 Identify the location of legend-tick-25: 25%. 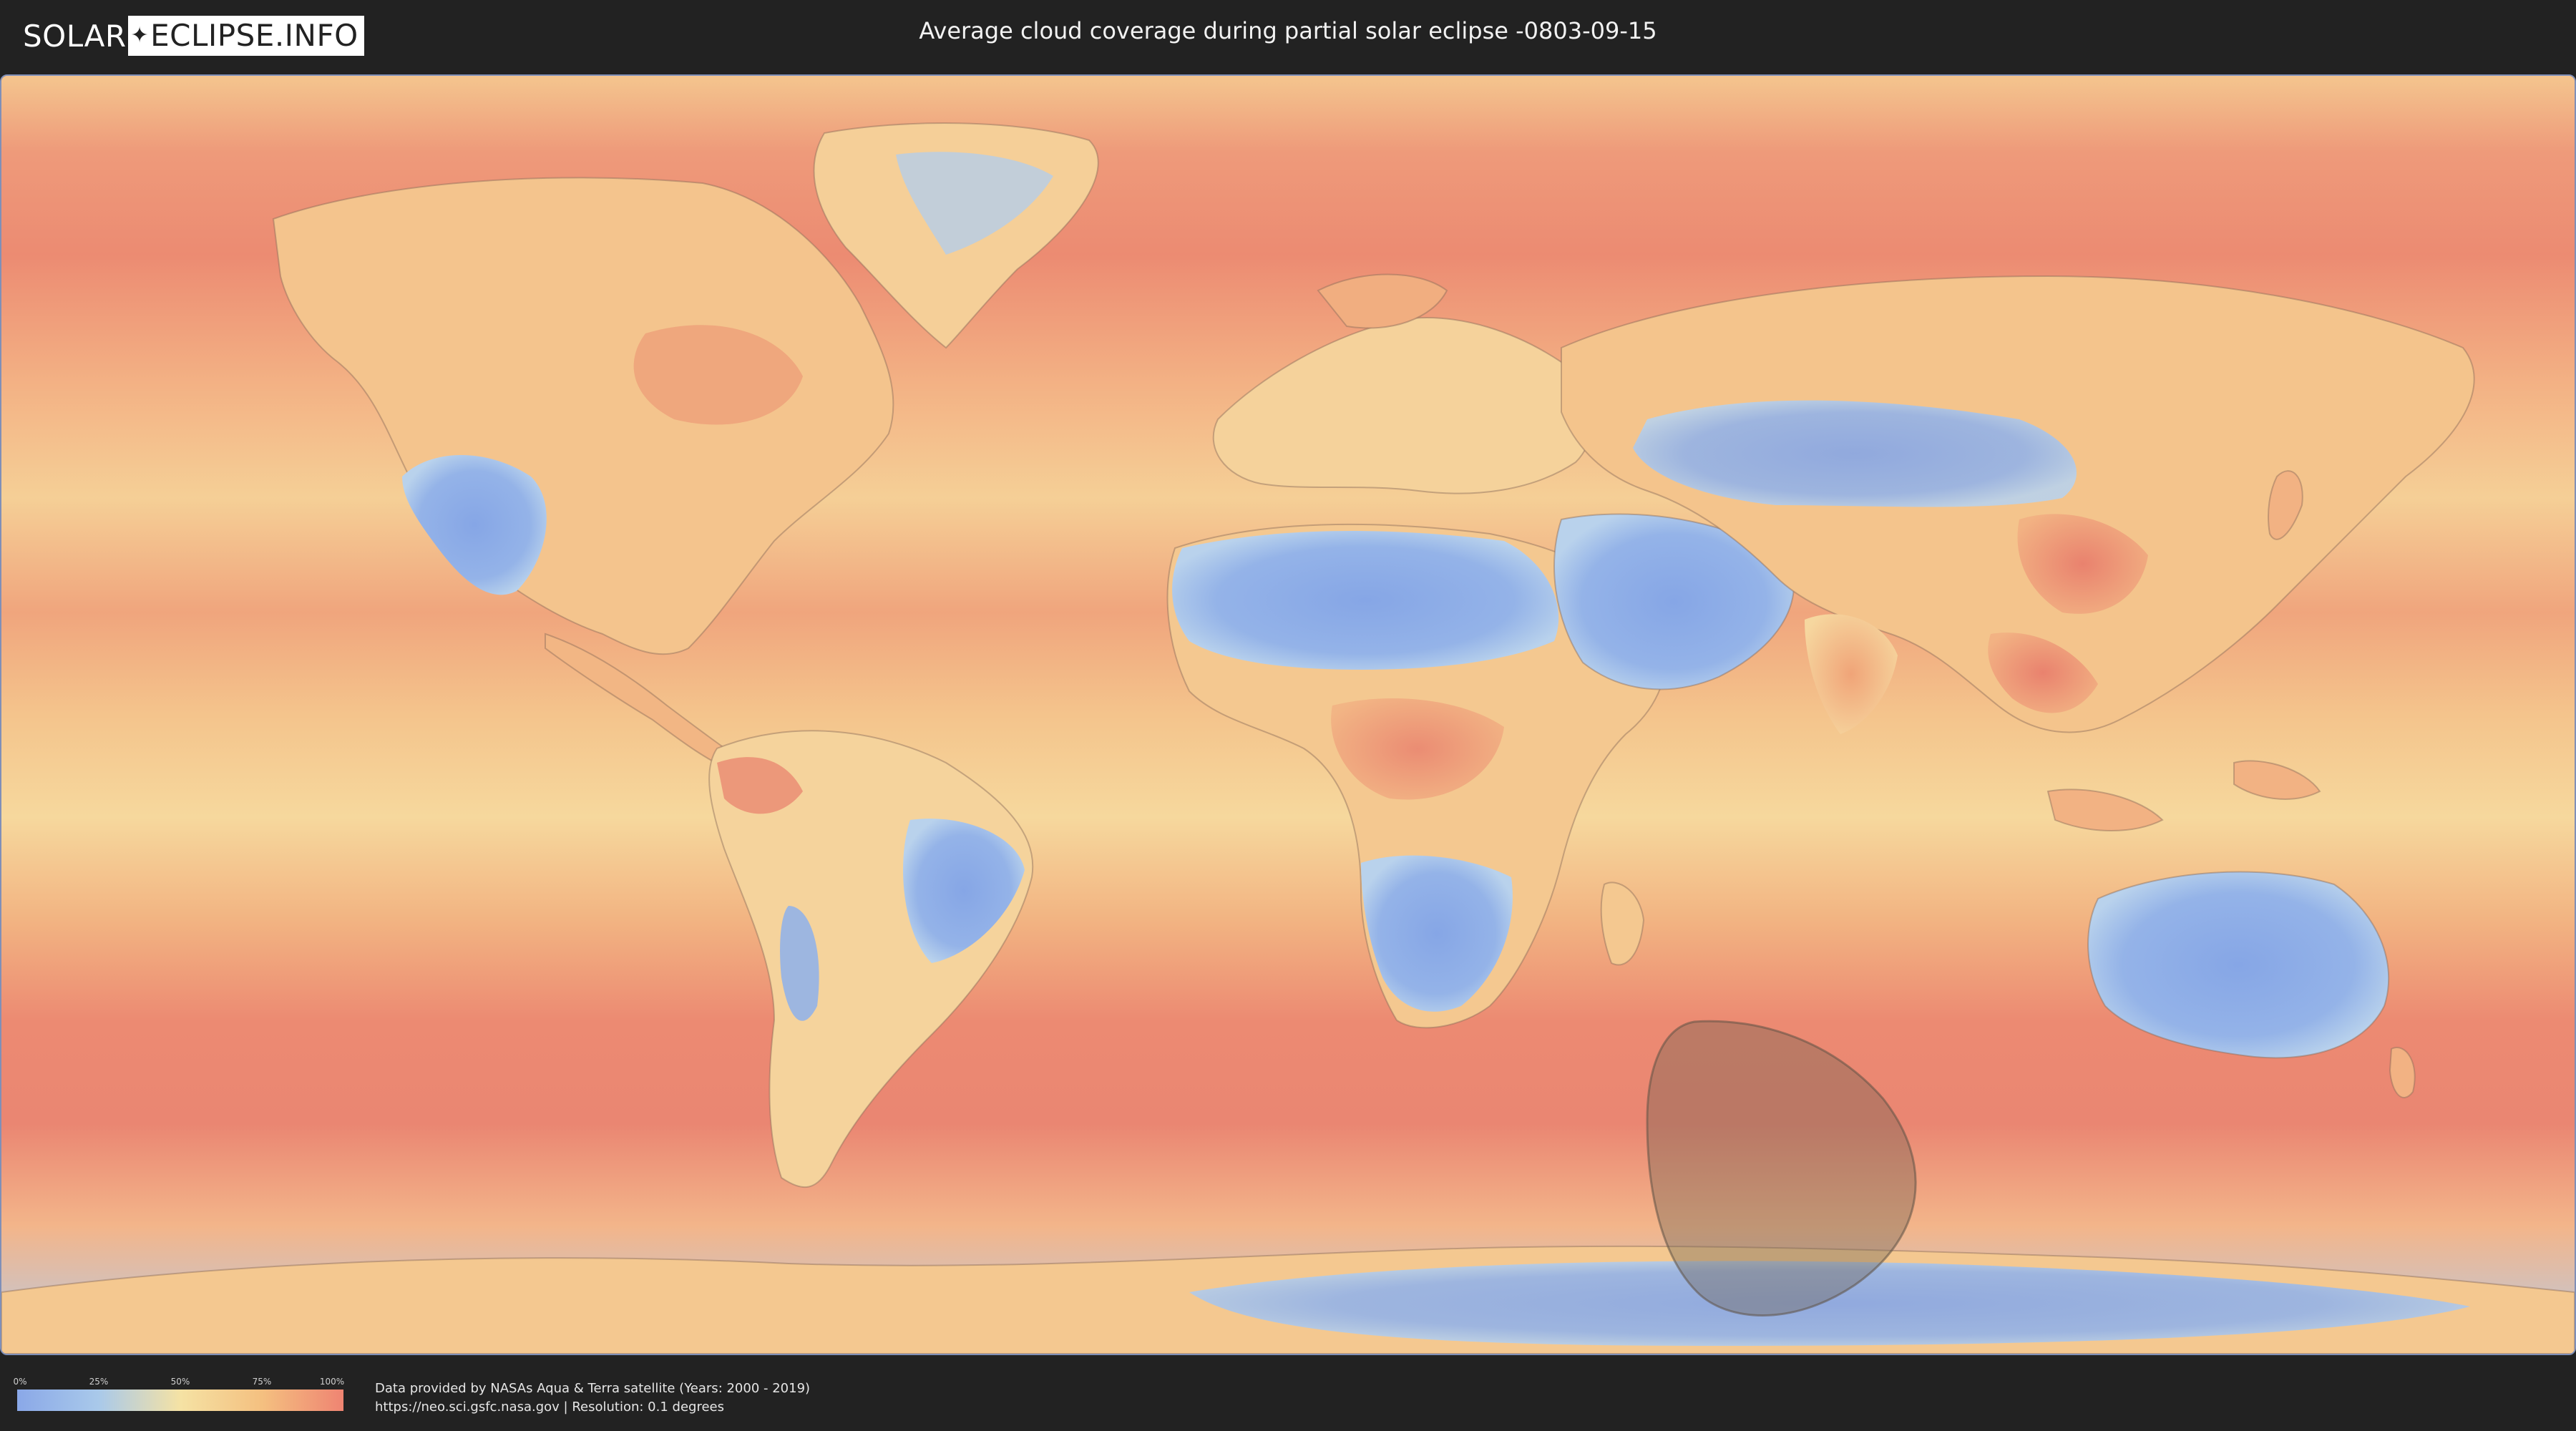
(99, 1382).